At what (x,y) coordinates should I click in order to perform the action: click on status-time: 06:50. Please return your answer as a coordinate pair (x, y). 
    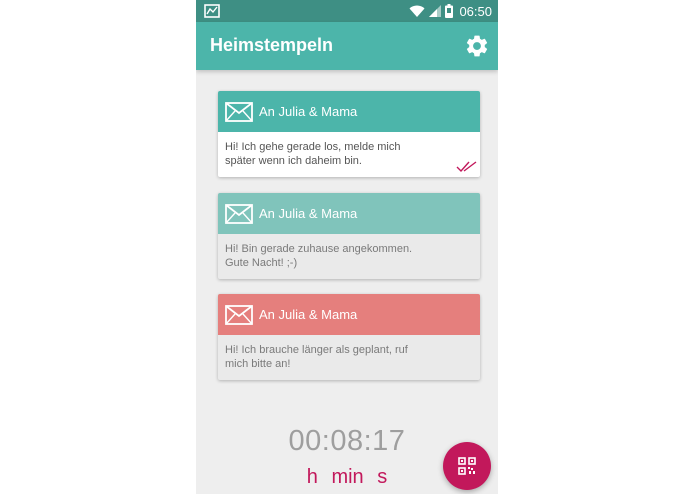
    Looking at the image, I should click on (475, 11).